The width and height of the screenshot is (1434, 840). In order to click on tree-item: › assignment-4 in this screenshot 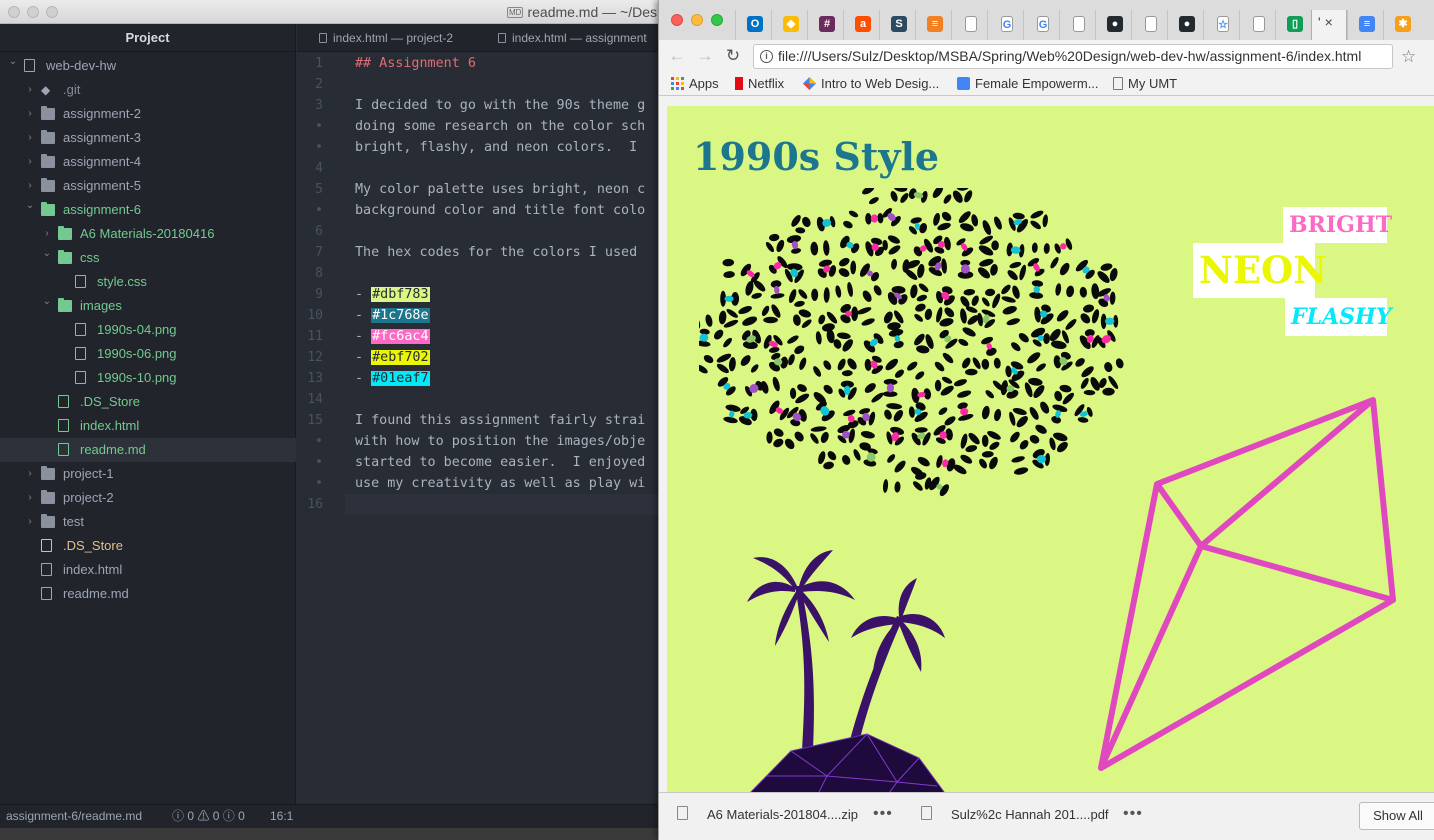, I will do `click(148, 162)`.